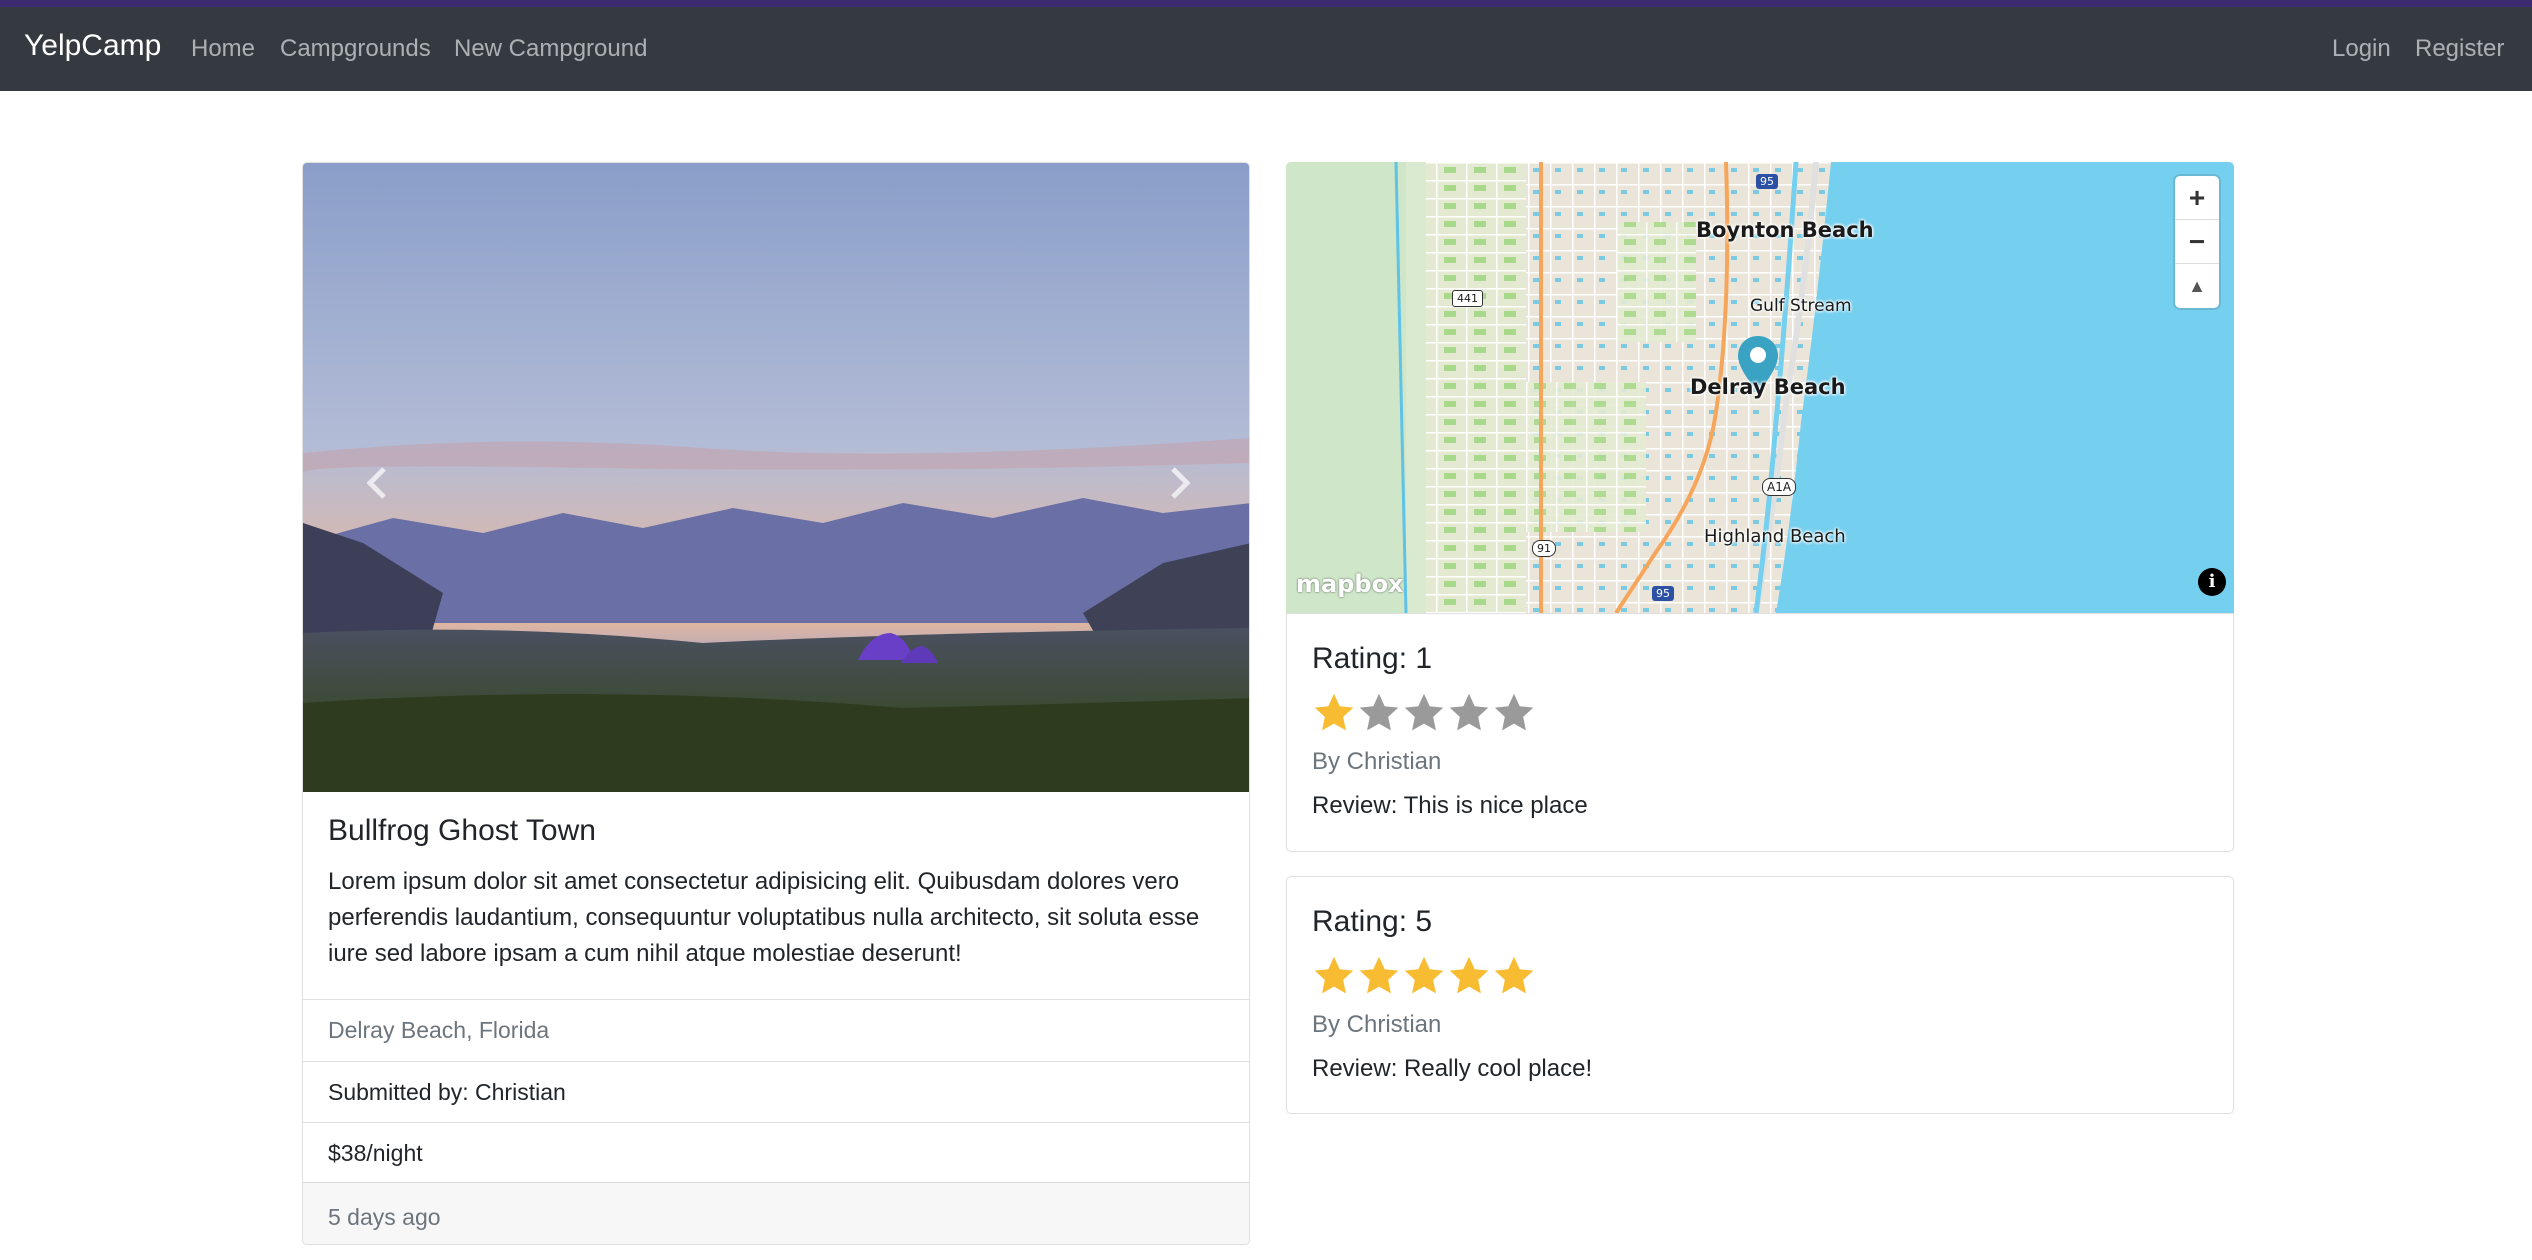 This screenshot has width=2532, height=1260. What do you see at coordinates (550, 49) in the screenshot?
I see `nav-link-new-campground: New Campground` at bounding box center [550, 49].